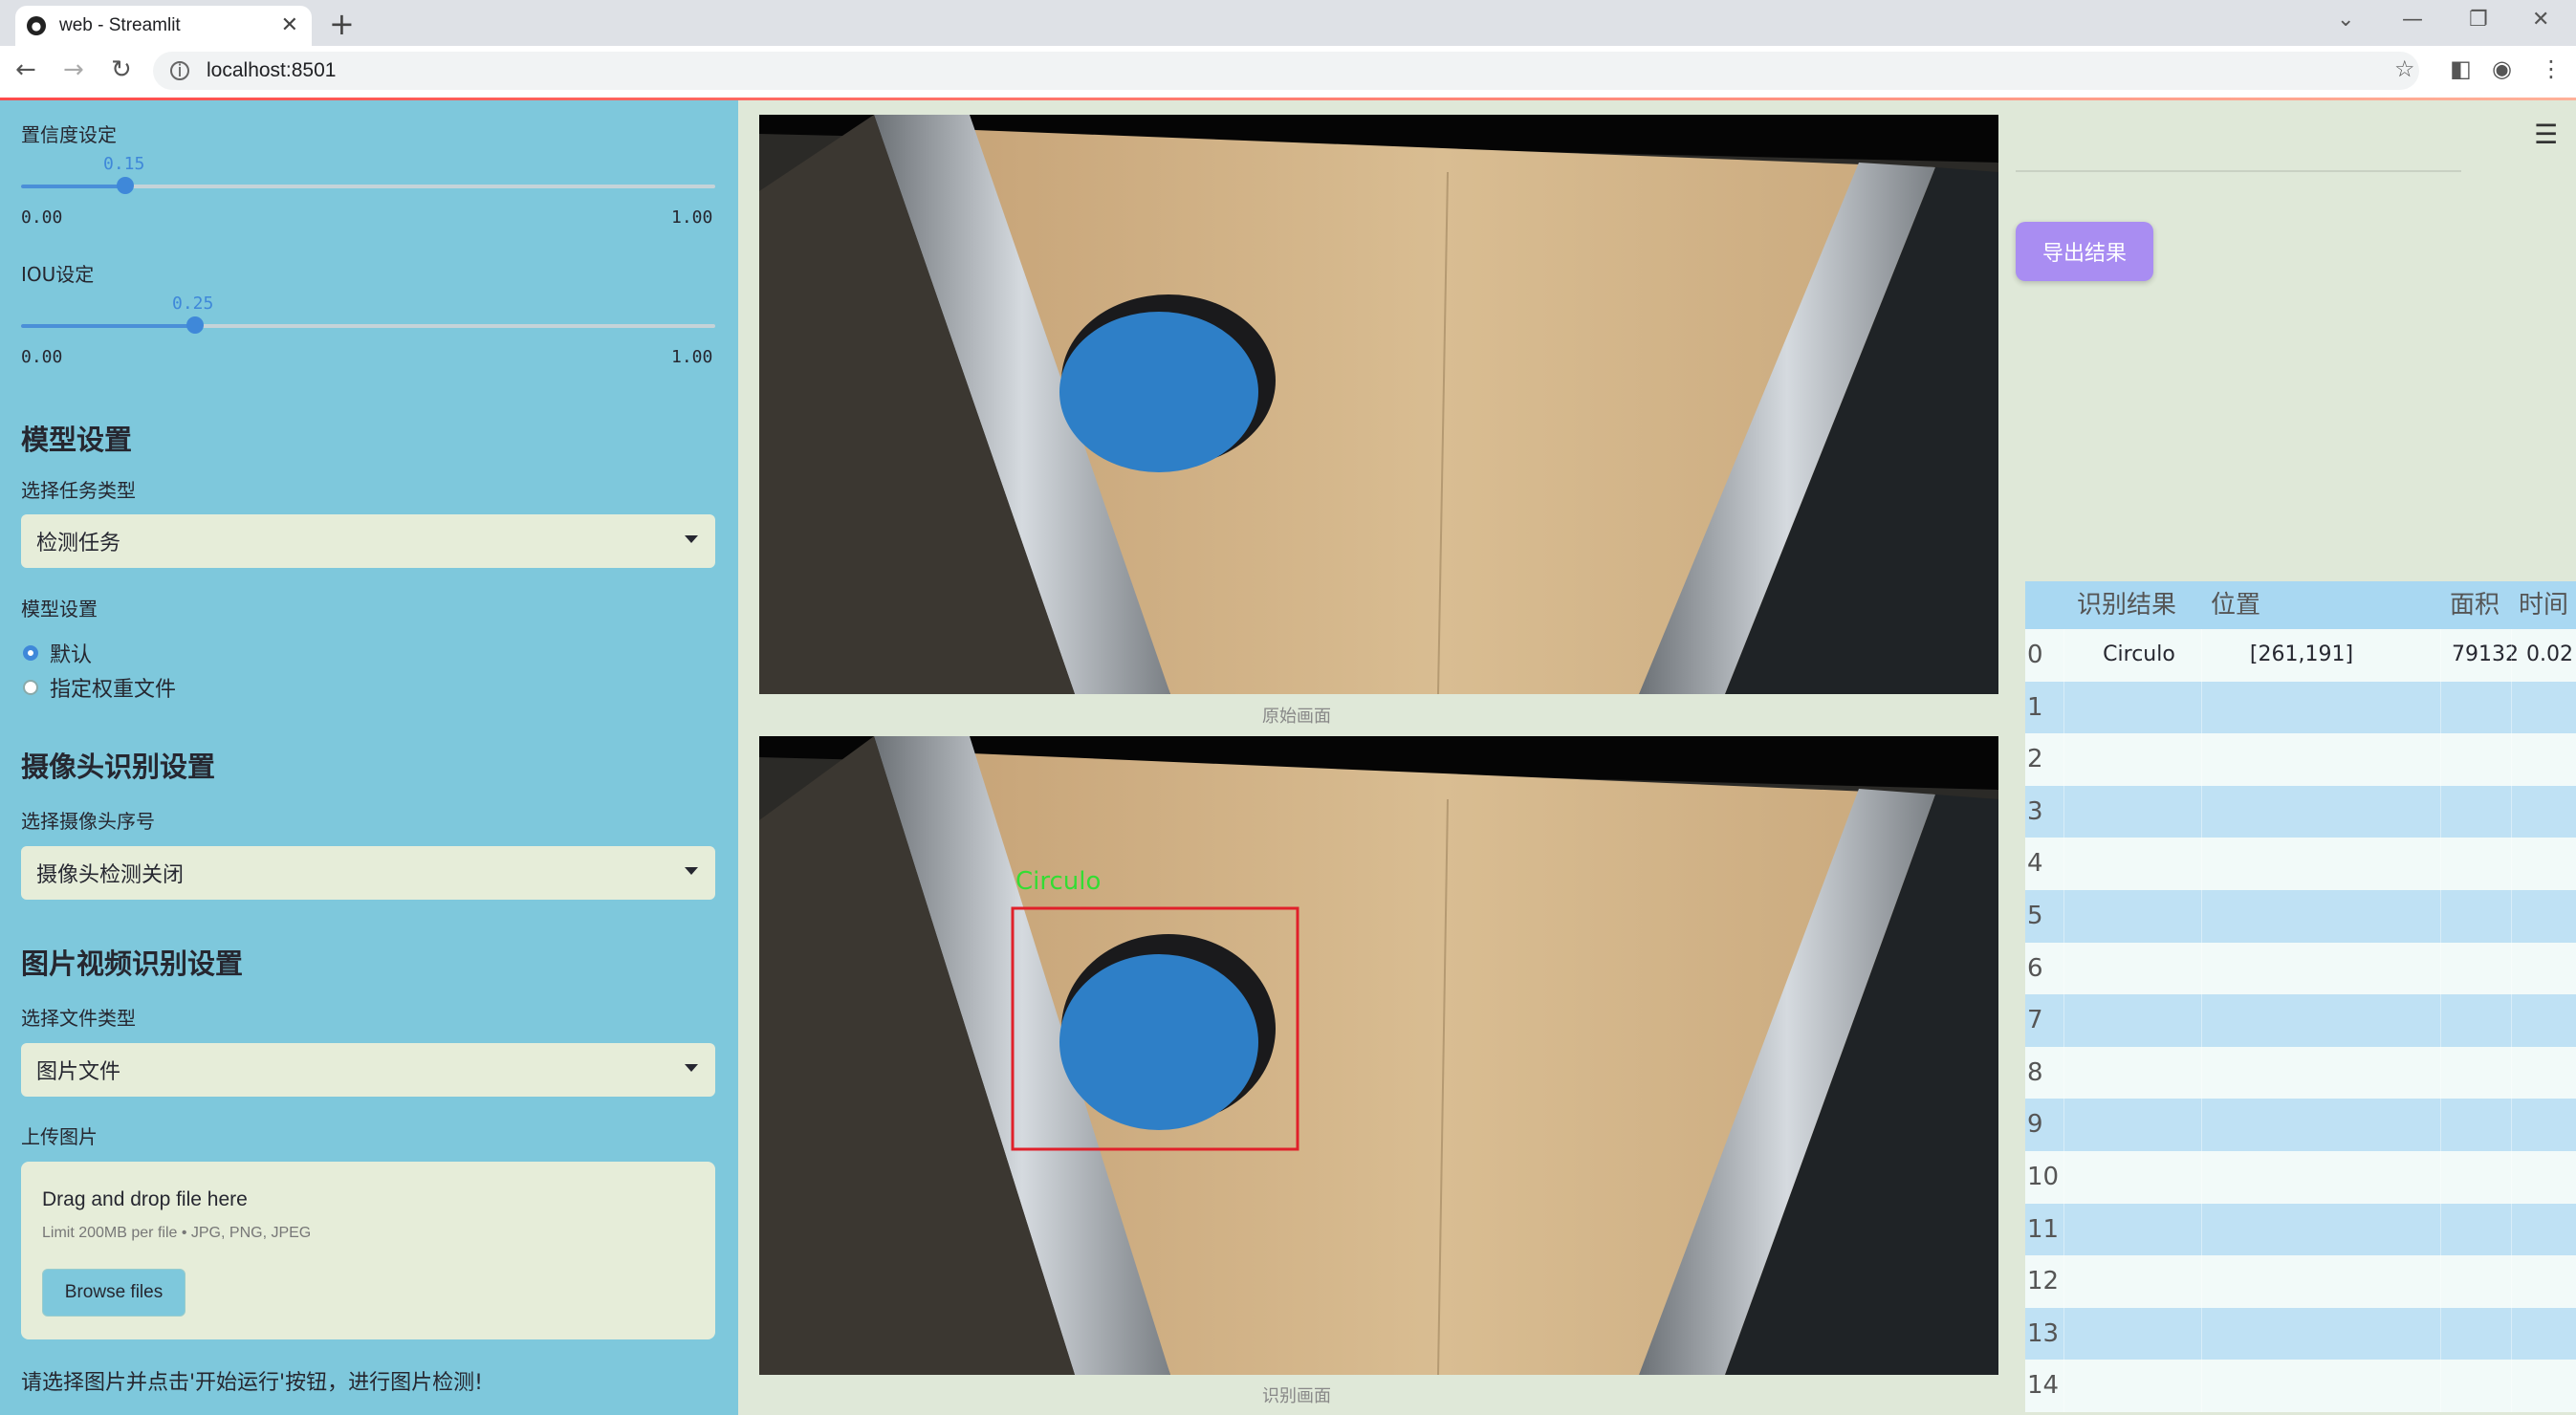 The image size is (2576, 1415). I want to click on hamburger-menu-icon: ☰, so click(2546, 134).